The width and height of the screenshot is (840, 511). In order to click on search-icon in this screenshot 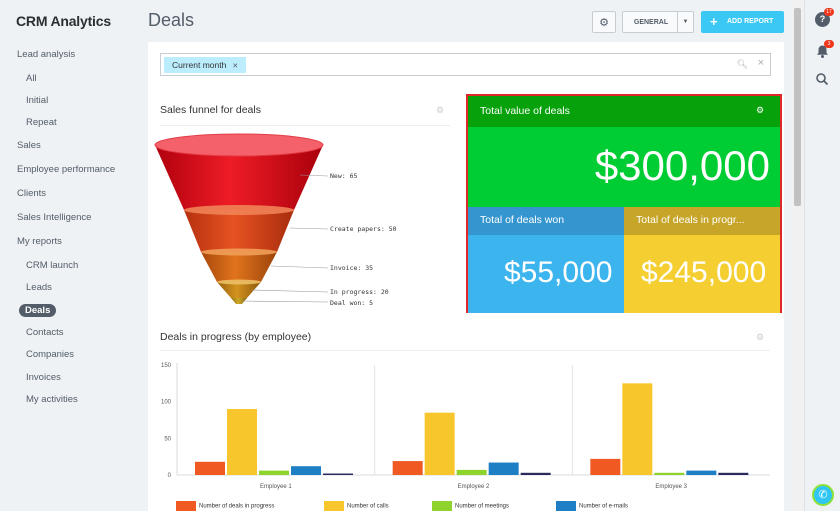, I will do `click(822, 79)`.